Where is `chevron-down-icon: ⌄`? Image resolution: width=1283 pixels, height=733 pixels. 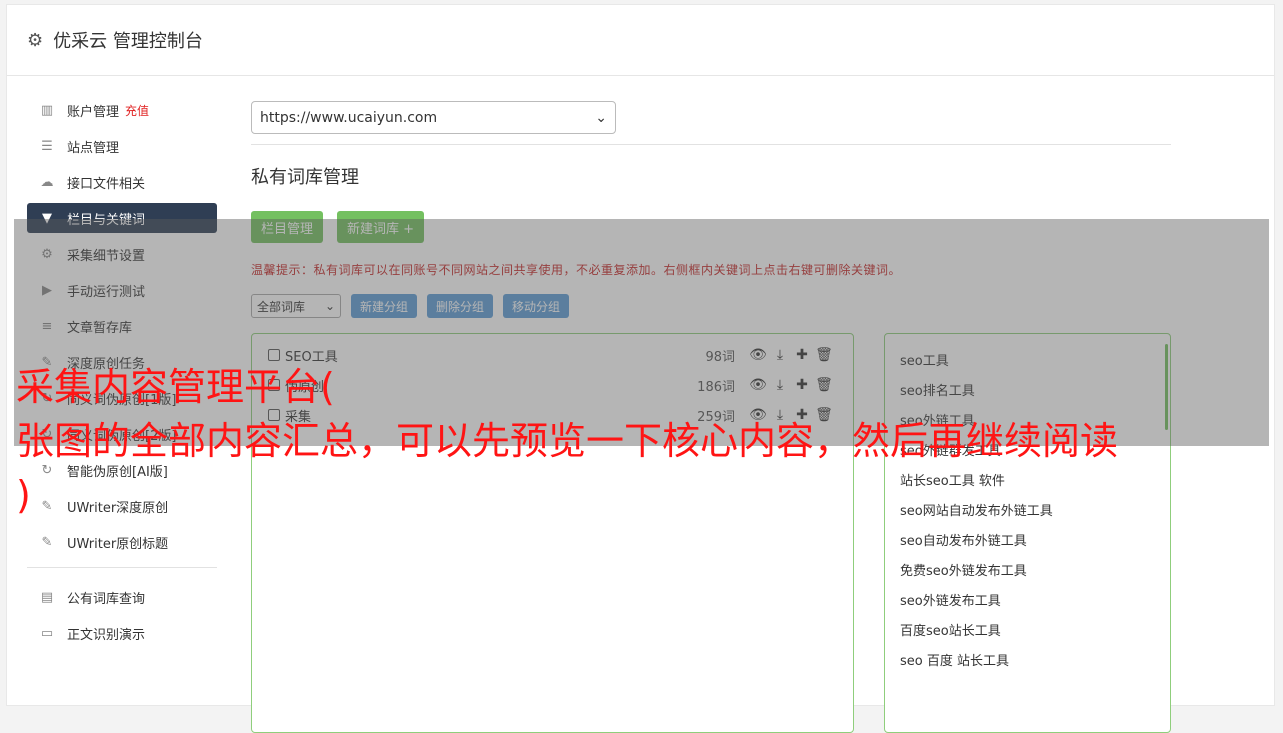 chevron-down-icon: ⌄ is located at coordinates (601, 117).